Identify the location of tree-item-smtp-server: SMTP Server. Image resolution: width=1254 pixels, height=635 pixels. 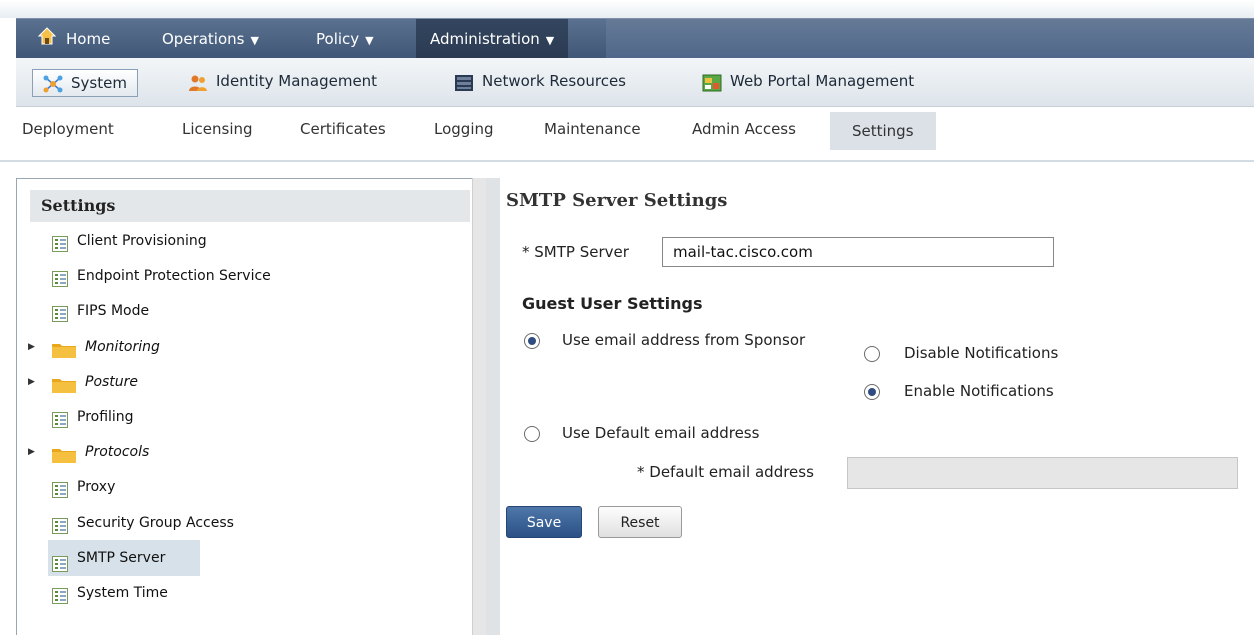
(124, 558).